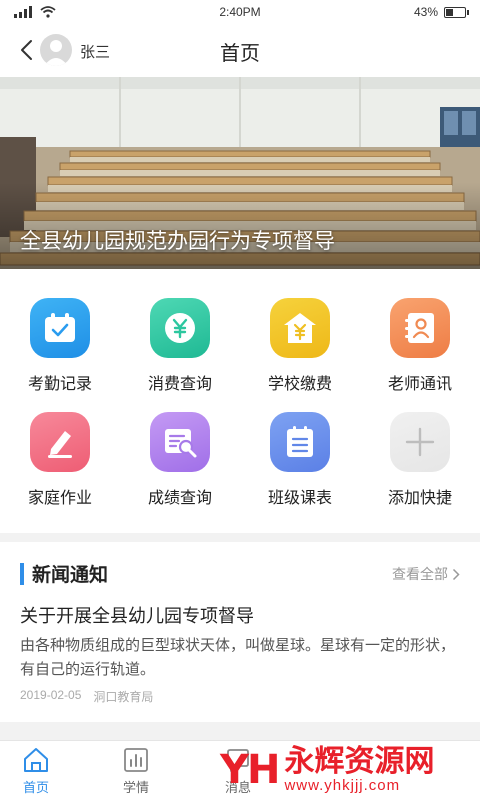 This screenshot has height=800, width=480. I want to click on status-time: 2:40PM, so click(240, 12).